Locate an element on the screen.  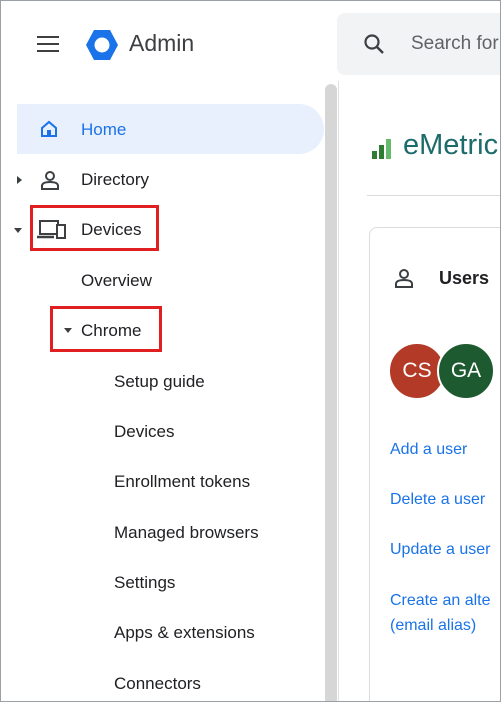
sidebar-scrollbar is located at coordinates (331, 392).